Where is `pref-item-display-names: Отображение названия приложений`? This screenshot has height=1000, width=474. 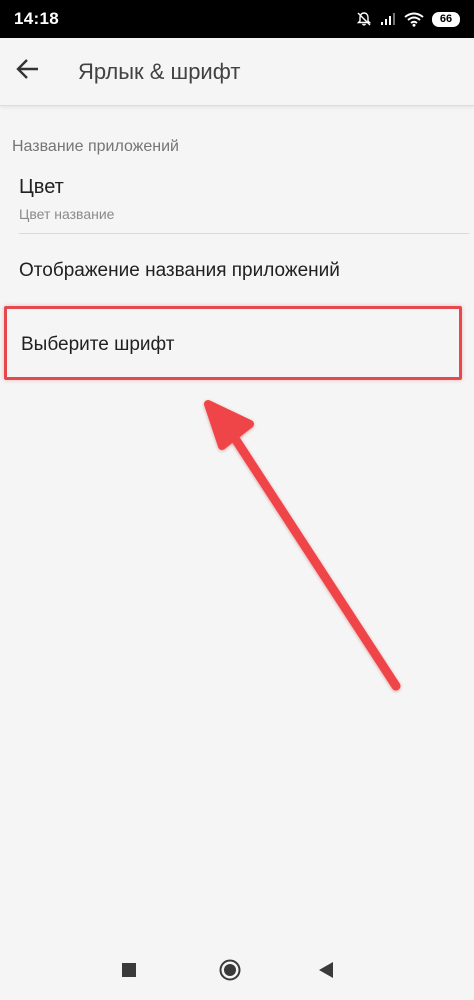
pref-item-display-names: Отображение названия приложений is located at coordinates (237, 269).